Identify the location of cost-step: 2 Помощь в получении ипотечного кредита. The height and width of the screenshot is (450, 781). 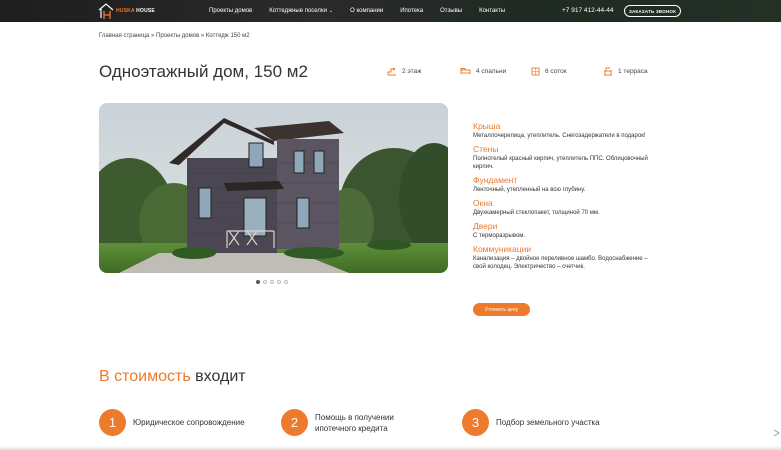
(353, 422).